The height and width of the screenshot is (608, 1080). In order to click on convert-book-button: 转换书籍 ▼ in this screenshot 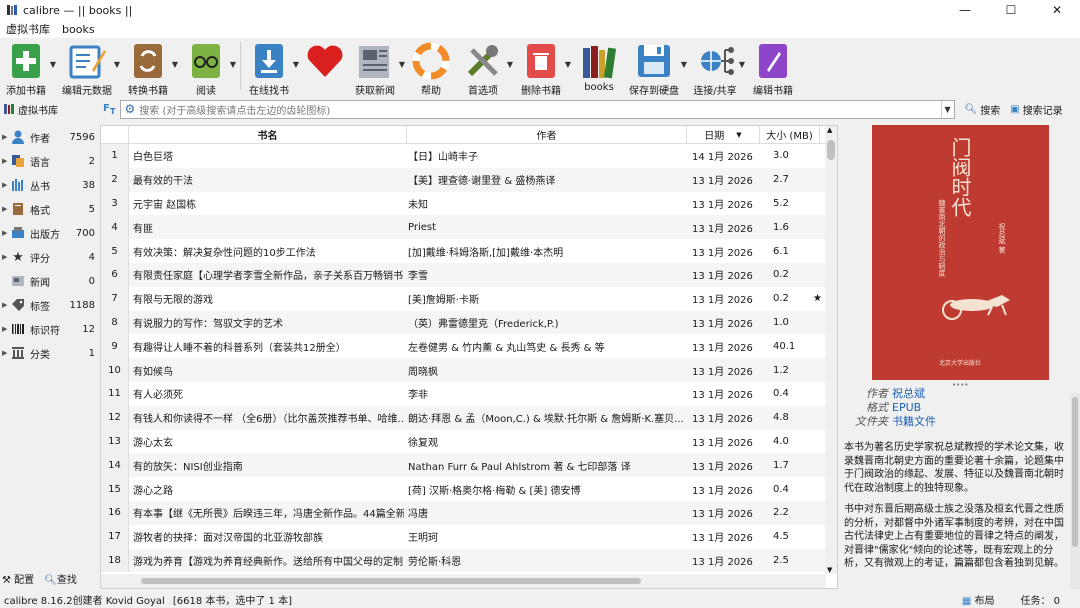, I will do `click(152, 67)`.